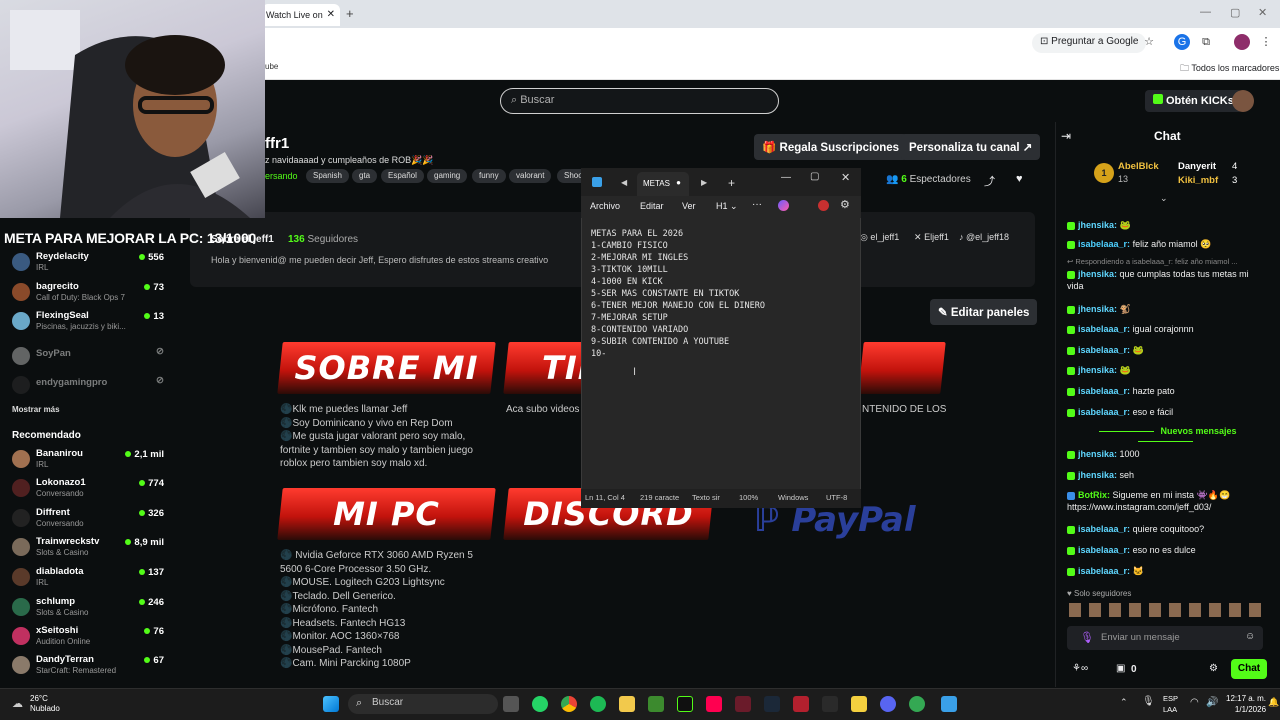 The image size is (1280, 720). What do you see at coordinates (88, 461) in the screenshot?
I see `sidebar-channel: Bananirou IRL 2,1 mil` at bounding box center [88, 461].